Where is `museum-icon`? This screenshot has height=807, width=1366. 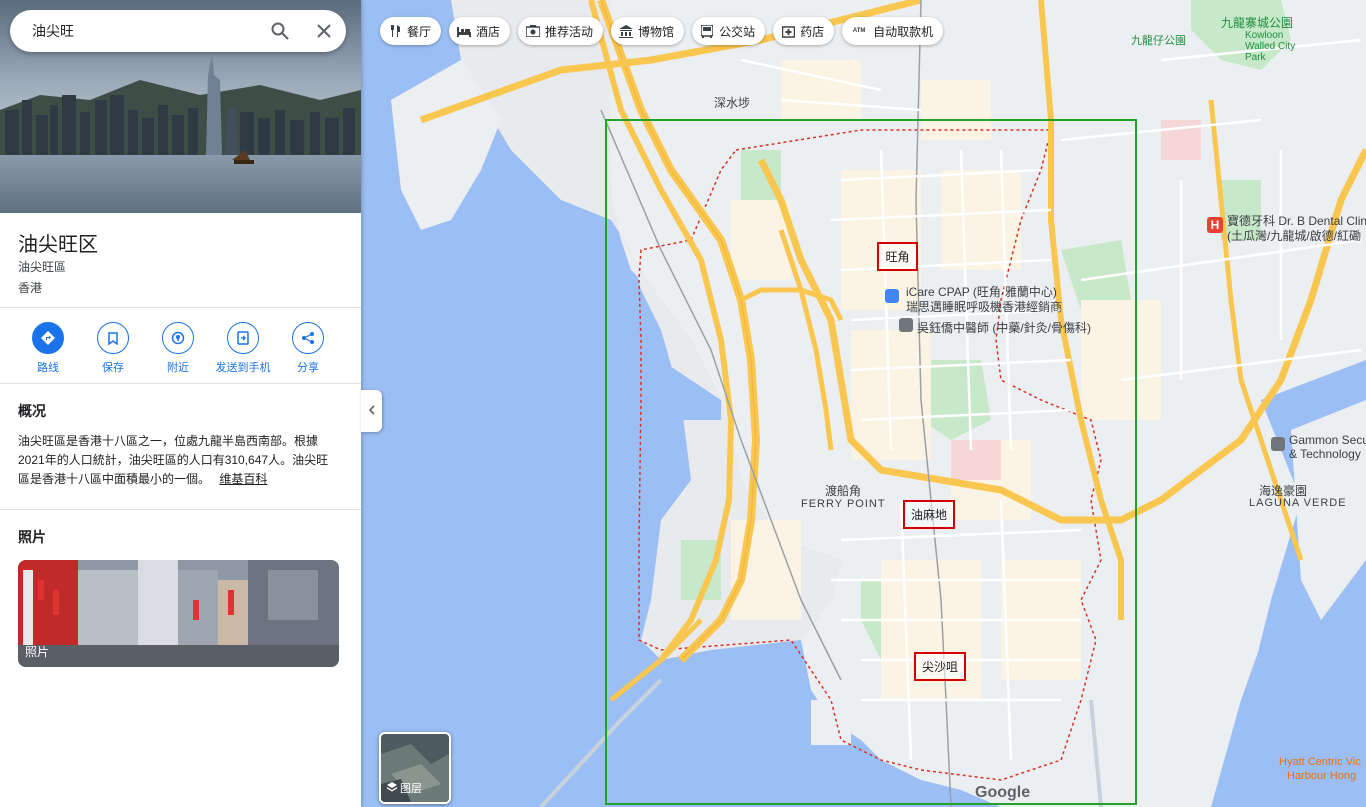
museum-icon is located at coordinates (626, 31).